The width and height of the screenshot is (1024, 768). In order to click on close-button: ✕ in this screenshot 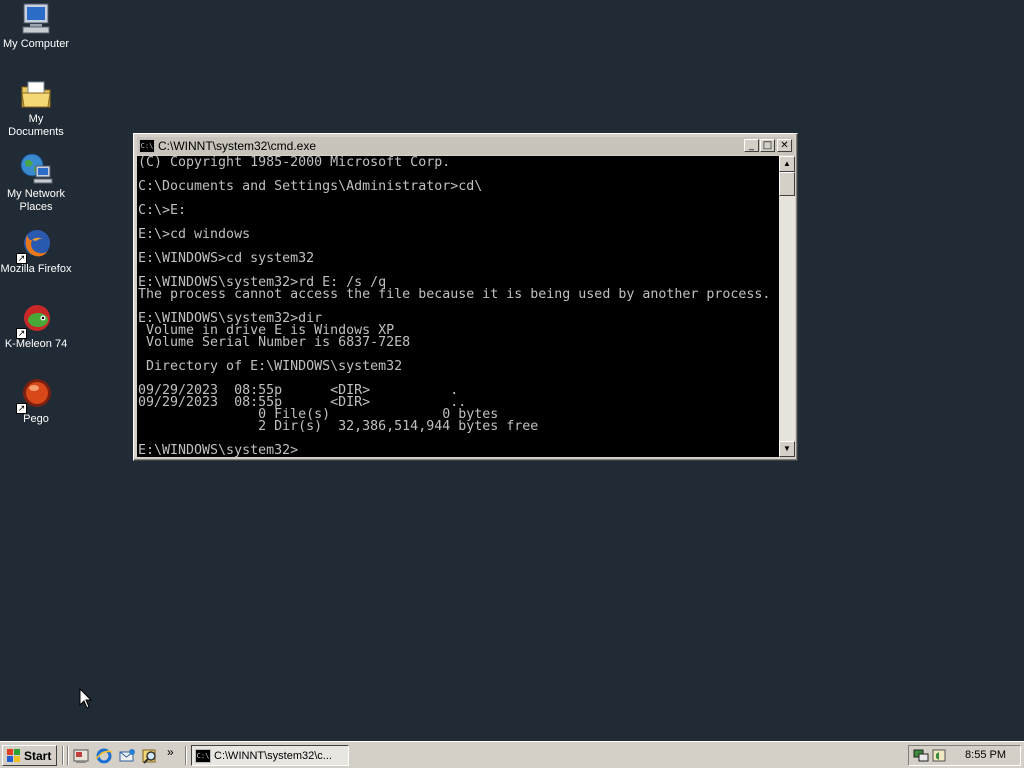, I will do `click(784, 145)`.